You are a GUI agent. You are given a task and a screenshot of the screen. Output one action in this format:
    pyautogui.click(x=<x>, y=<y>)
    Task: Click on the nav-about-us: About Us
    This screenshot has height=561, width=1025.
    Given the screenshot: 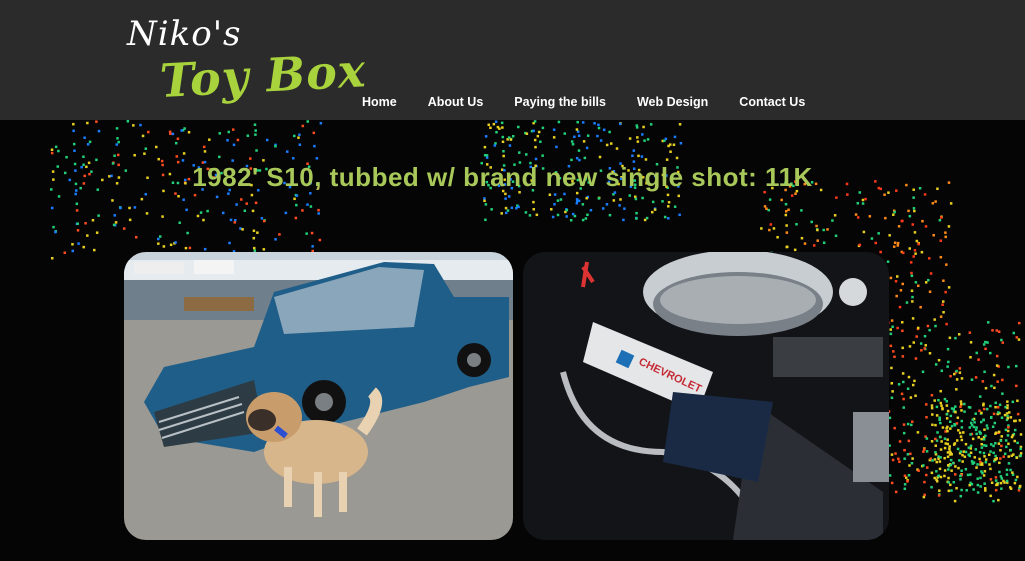 What is the action you would take?
    pyautogui.click(x=456, y=102)
    